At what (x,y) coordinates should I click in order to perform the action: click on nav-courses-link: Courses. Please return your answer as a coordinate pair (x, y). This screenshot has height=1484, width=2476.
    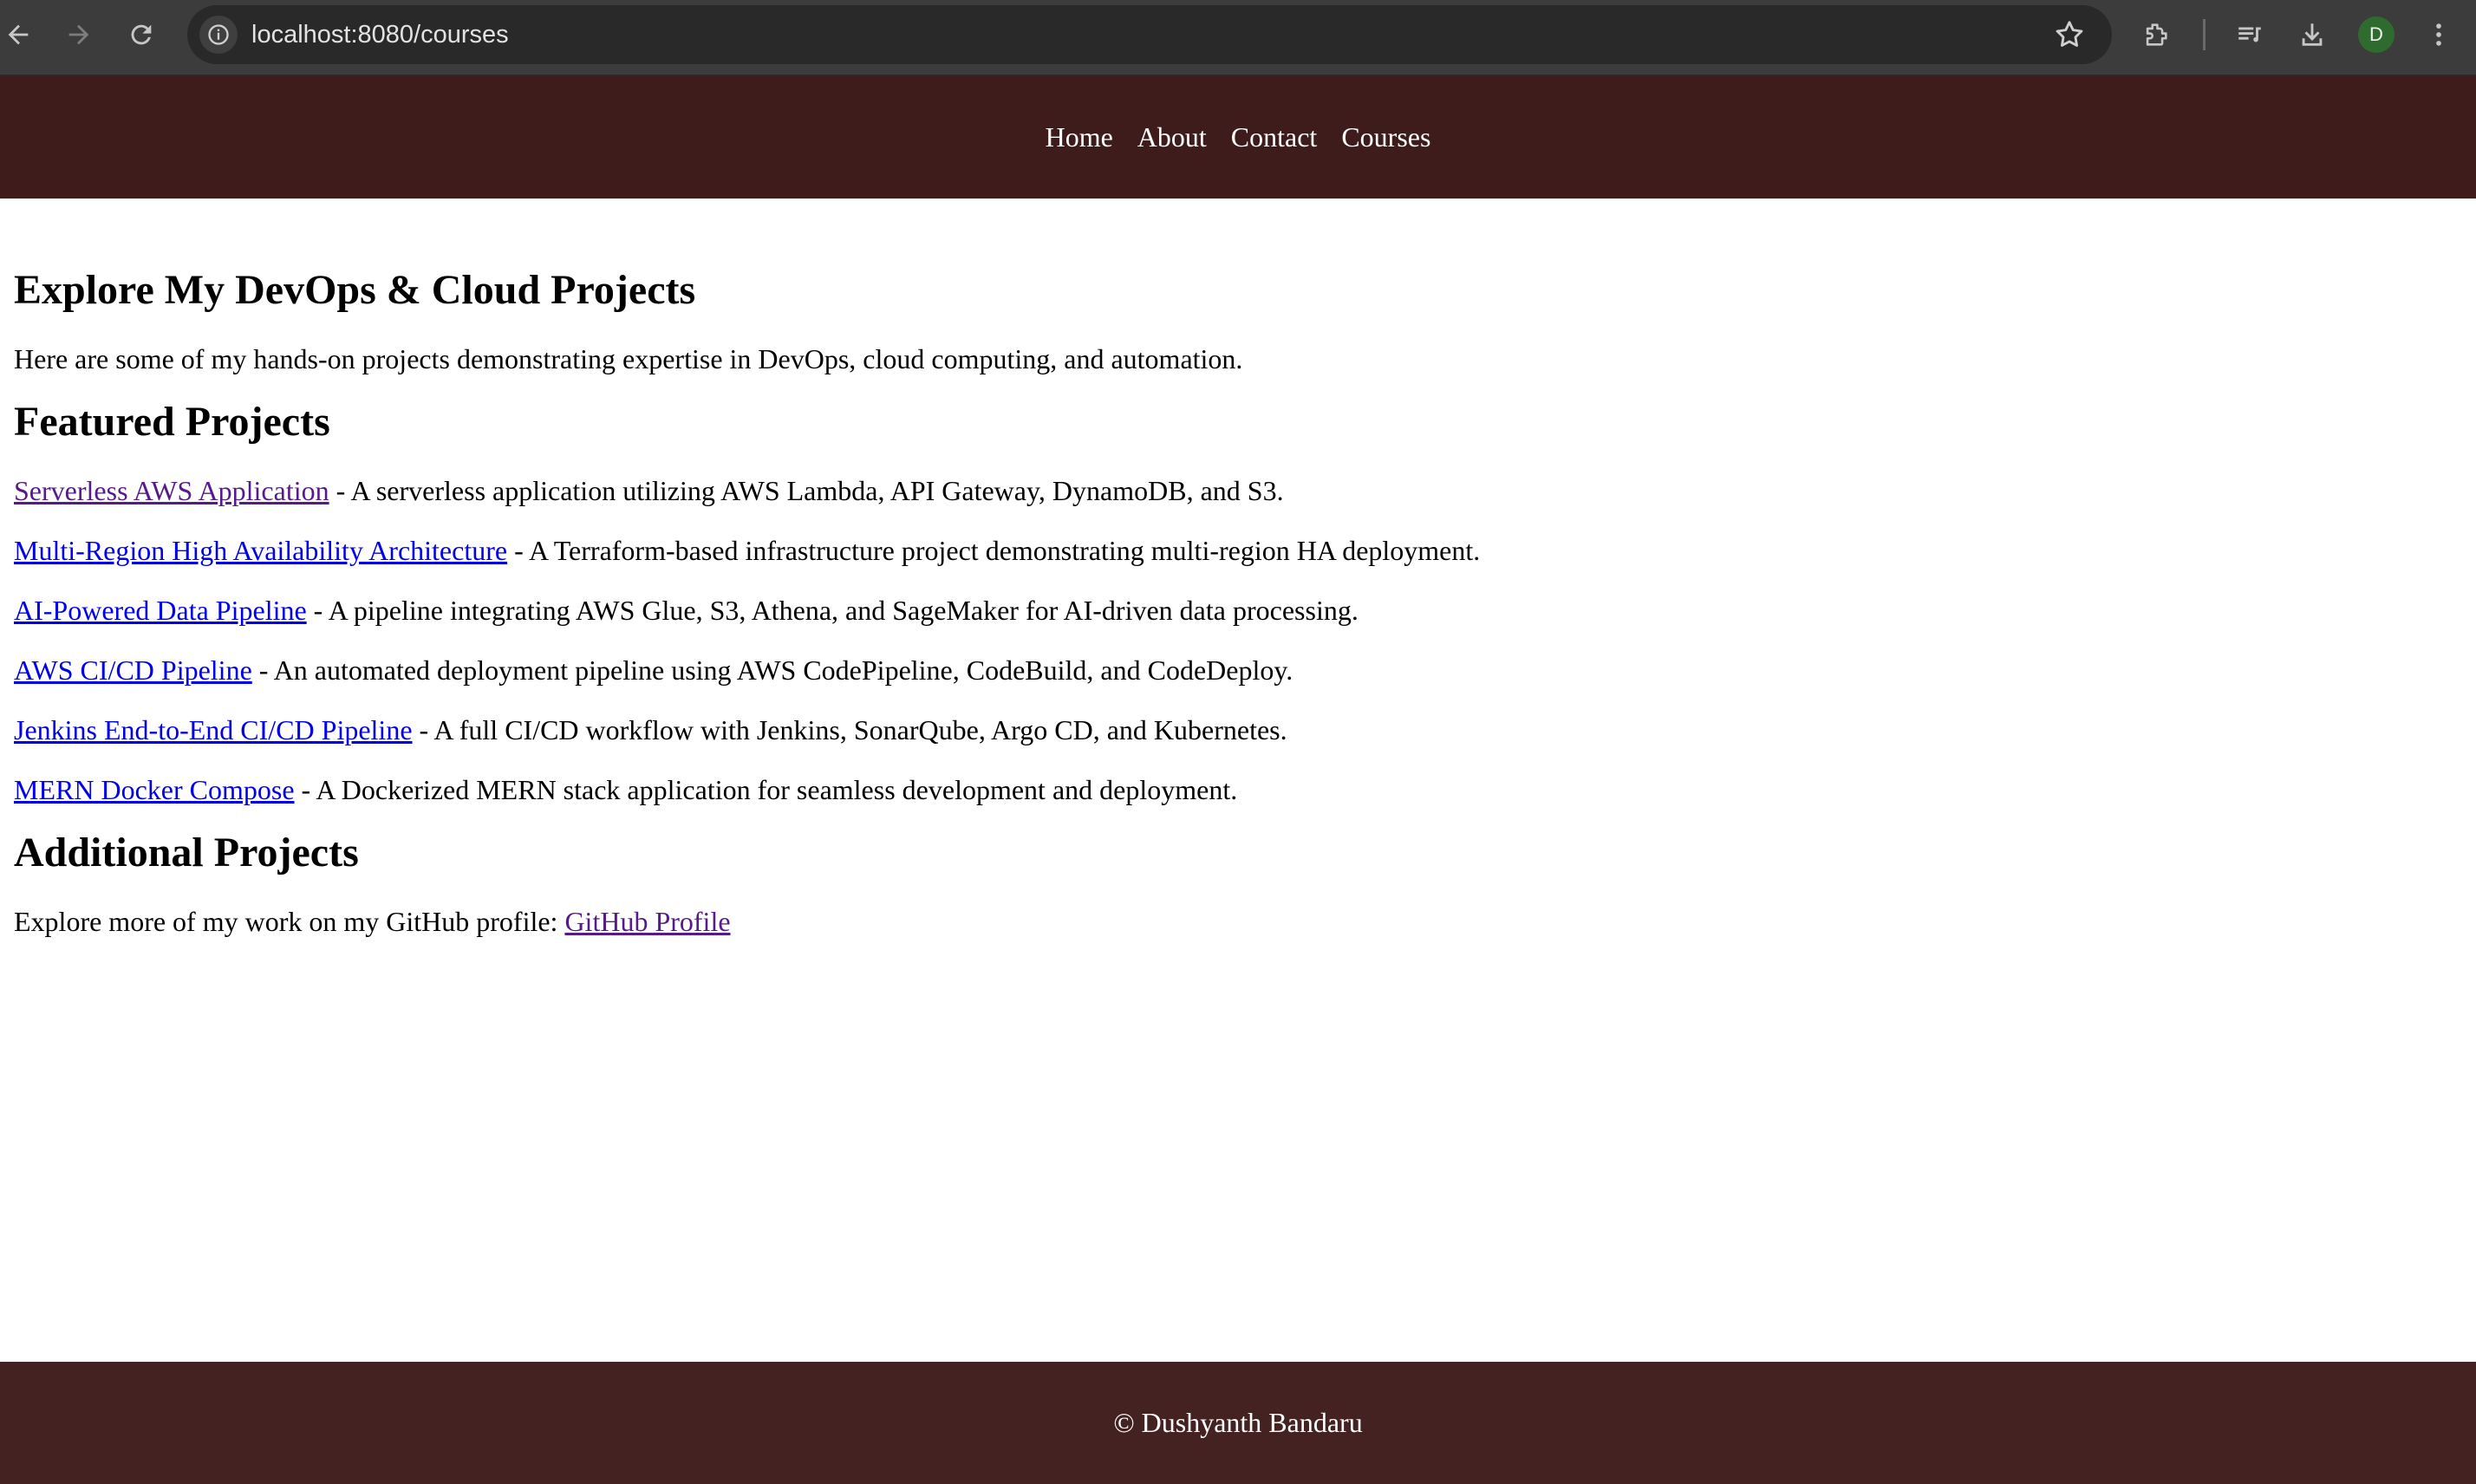
    Looking at the image, I should click on (1385, 137).